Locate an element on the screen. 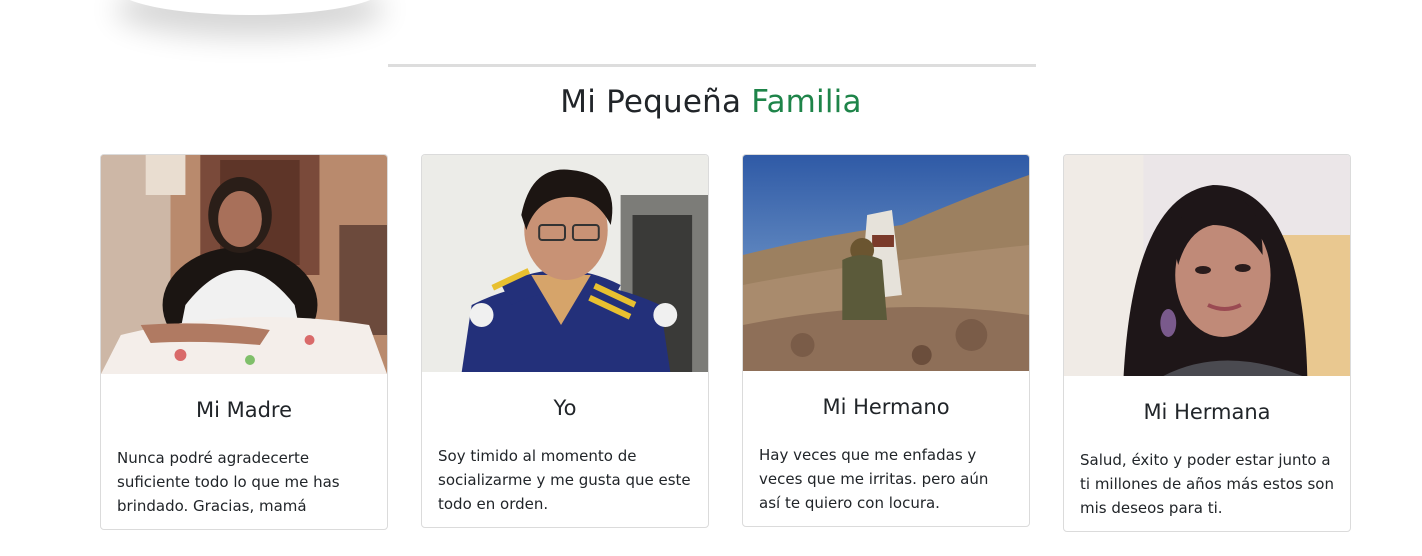  photo-brother is located at coordinates (886, 263).